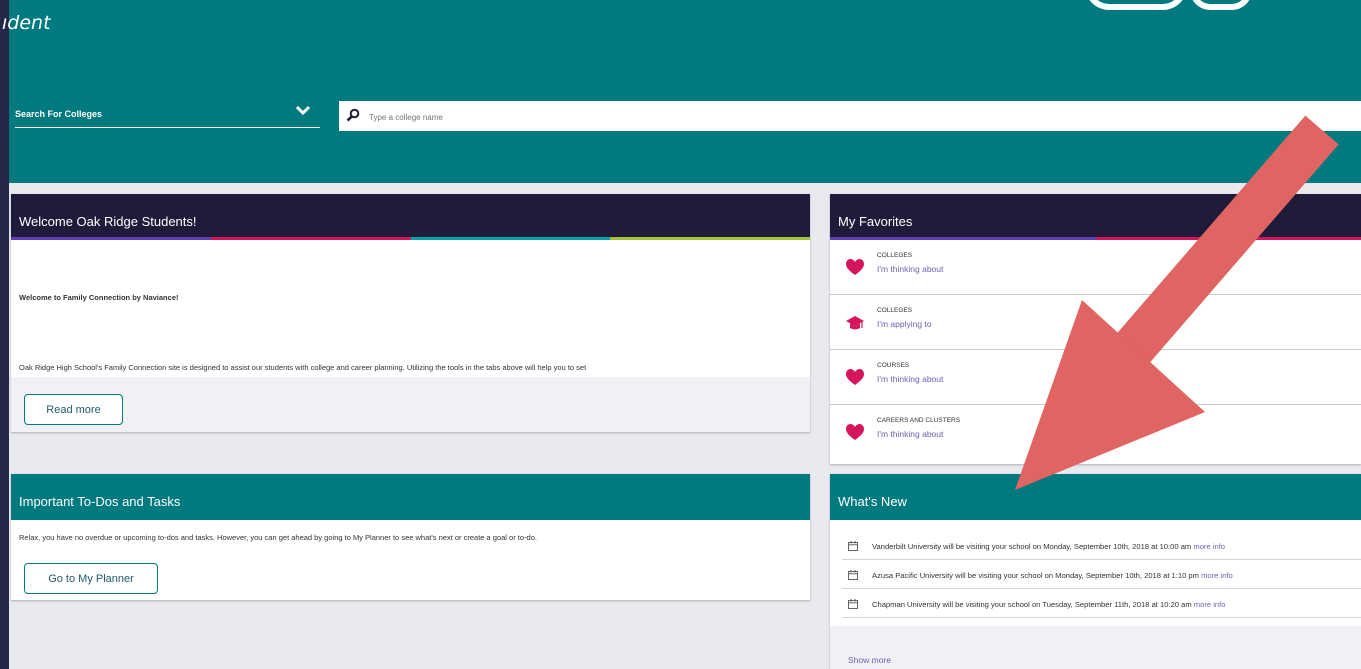  What do you see at coordinates (353, 115) in the screenshot?
I see `search-icon` at bounding box center [353, 115].